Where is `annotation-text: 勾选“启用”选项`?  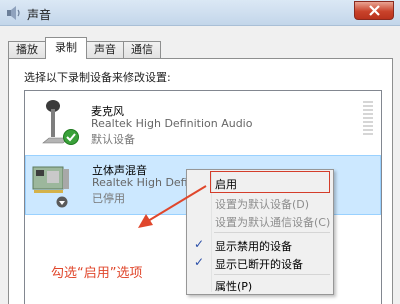
annotation-text: 勾选“启用”选项 is located at coordinates (97, 273).